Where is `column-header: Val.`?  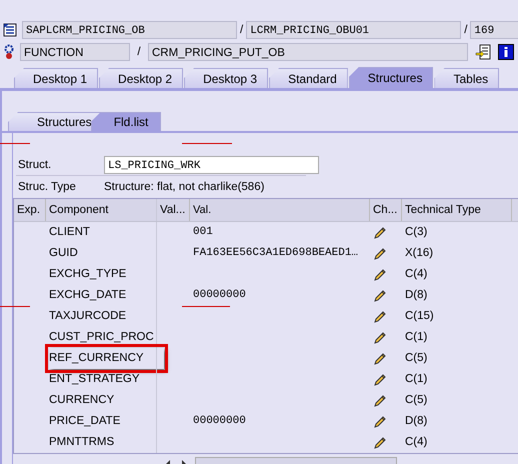
column-header: Val. is located at coordinates (280, 210).